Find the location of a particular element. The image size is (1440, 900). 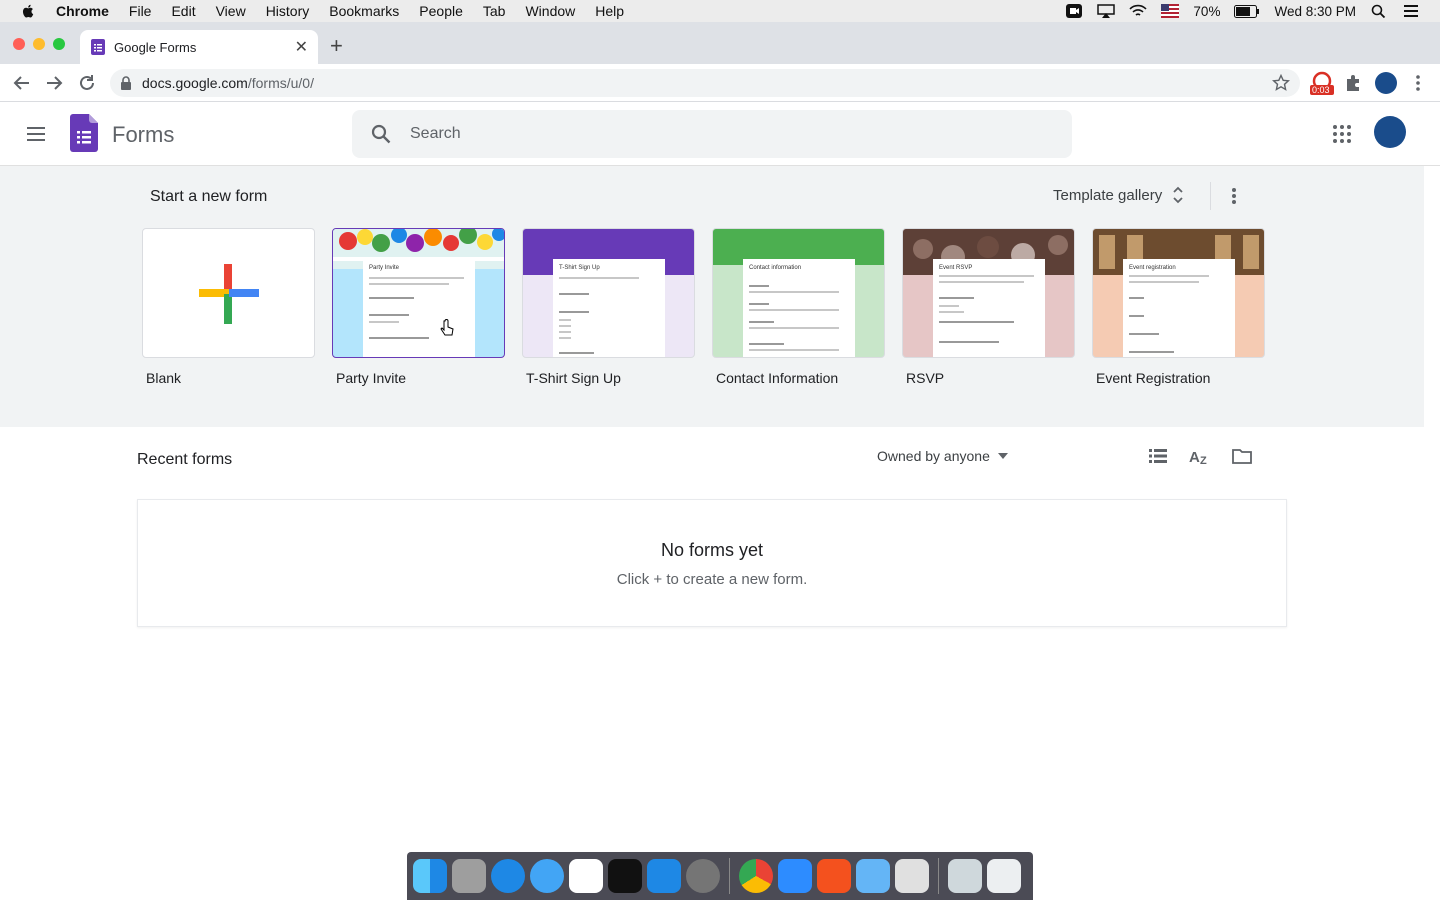

chrome-app-icon is located at coordinates (756, 876).